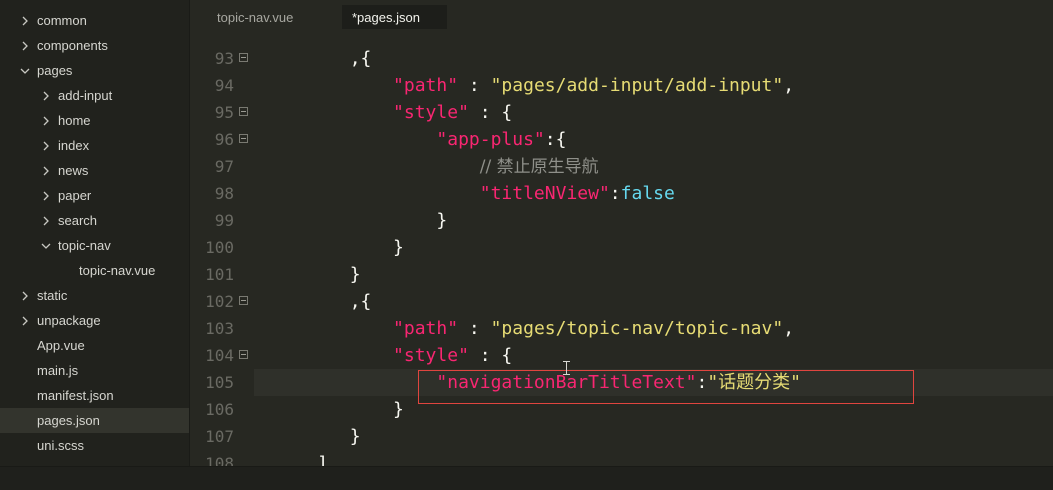  Describe the element at coordinates (622, 355) in the screenshot. I see `code-line: 104 "style" : {` at that location.